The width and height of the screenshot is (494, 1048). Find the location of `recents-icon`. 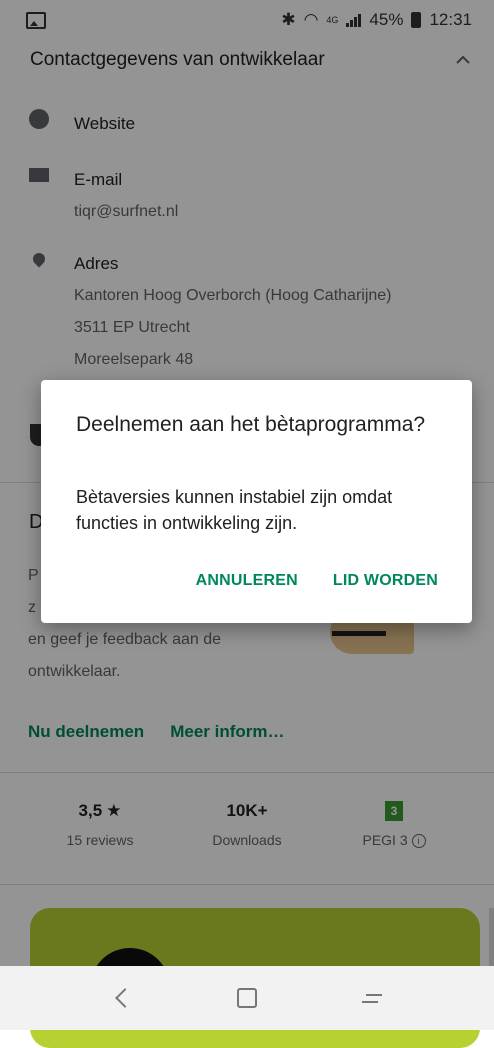

recents-icon is located at coordinates (371, 998).